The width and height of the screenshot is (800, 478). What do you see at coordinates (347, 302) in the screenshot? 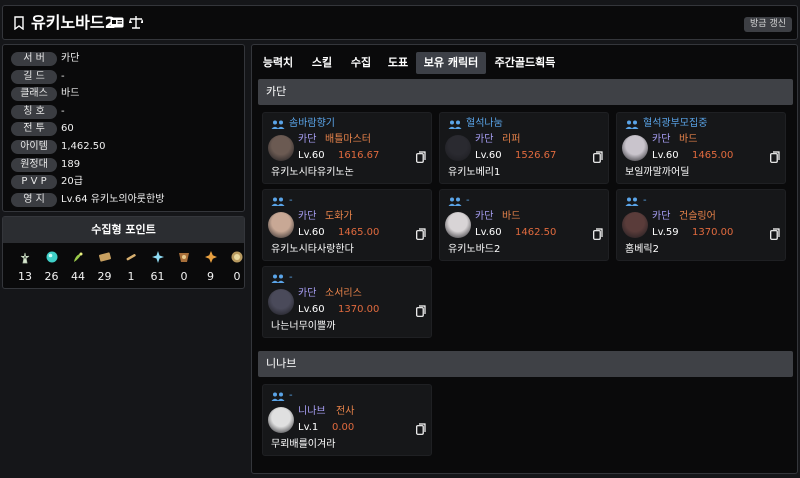
I see `character-card: - 카단 소서리스 Lv.60 1370.00 나는너무이쁠까` at bounding box center [347, 302].